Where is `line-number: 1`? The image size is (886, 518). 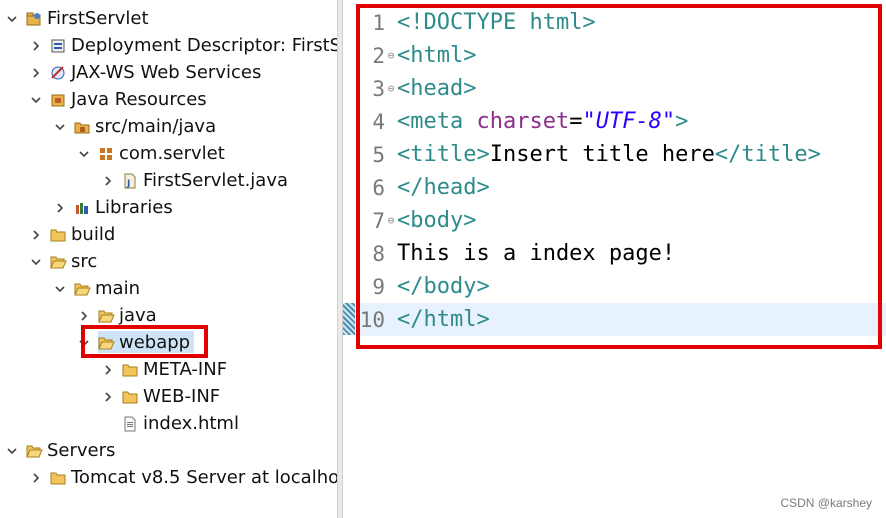
line-number: 1 is located at coordinates (378, 22).